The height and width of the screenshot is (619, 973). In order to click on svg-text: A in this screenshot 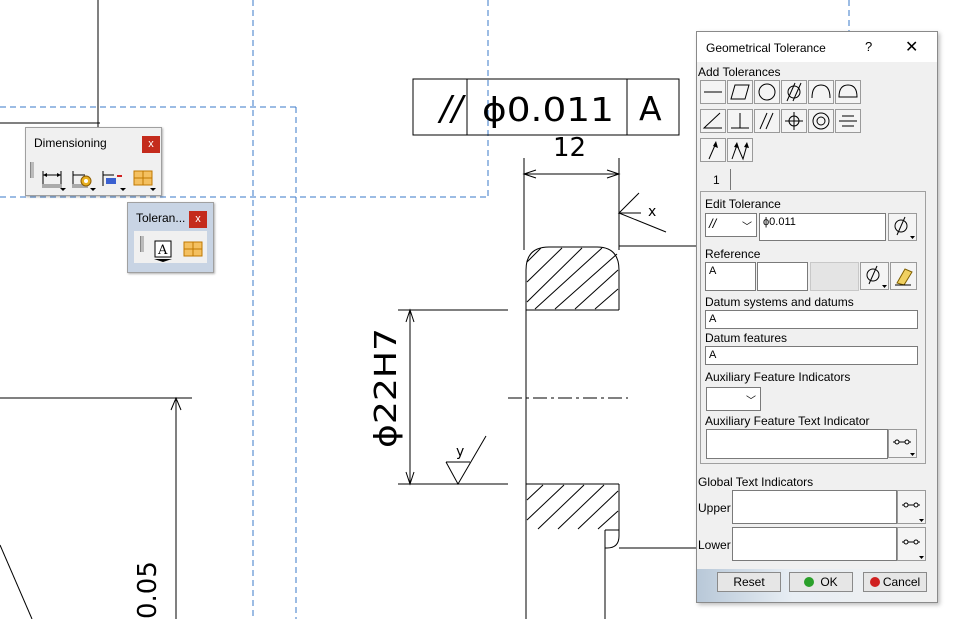, I will do `click(162, 250)`.